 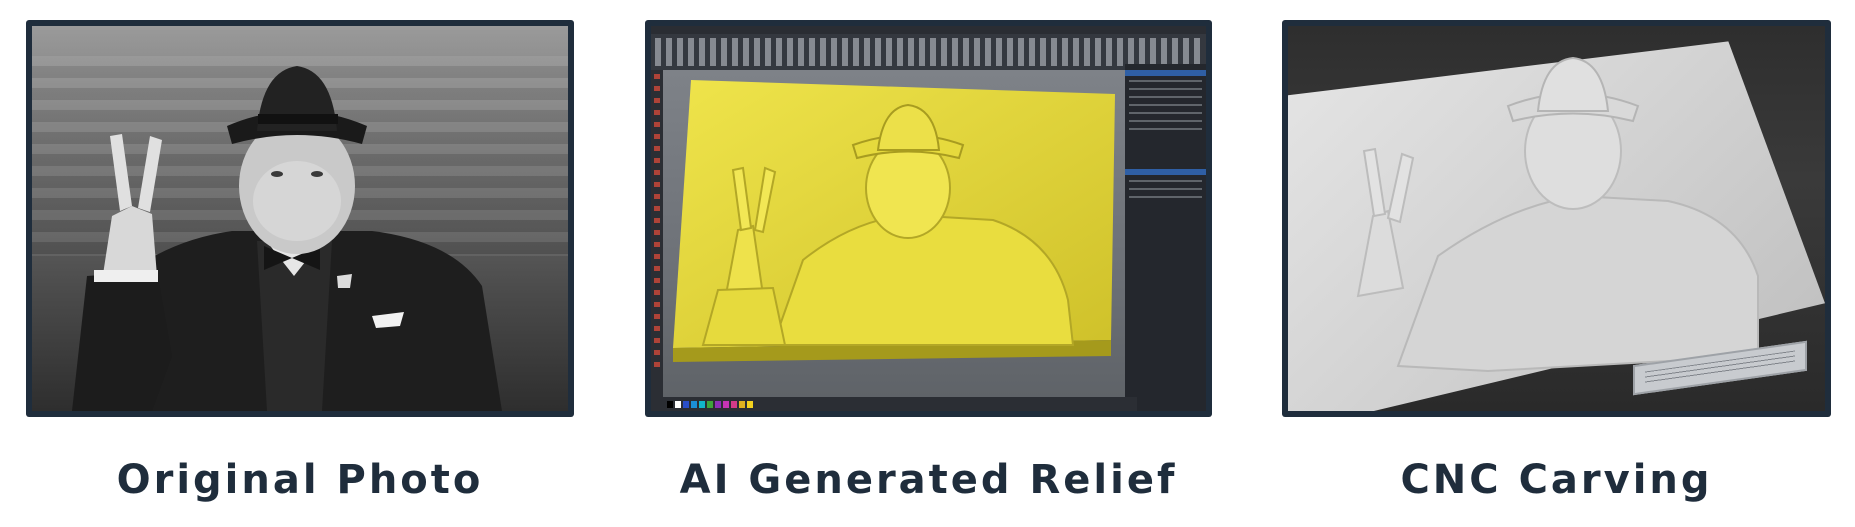 What do you see at coordinates (1165, 237) in the screenshot?
I see `software-right-panel` at bounding box center [1165, 237].